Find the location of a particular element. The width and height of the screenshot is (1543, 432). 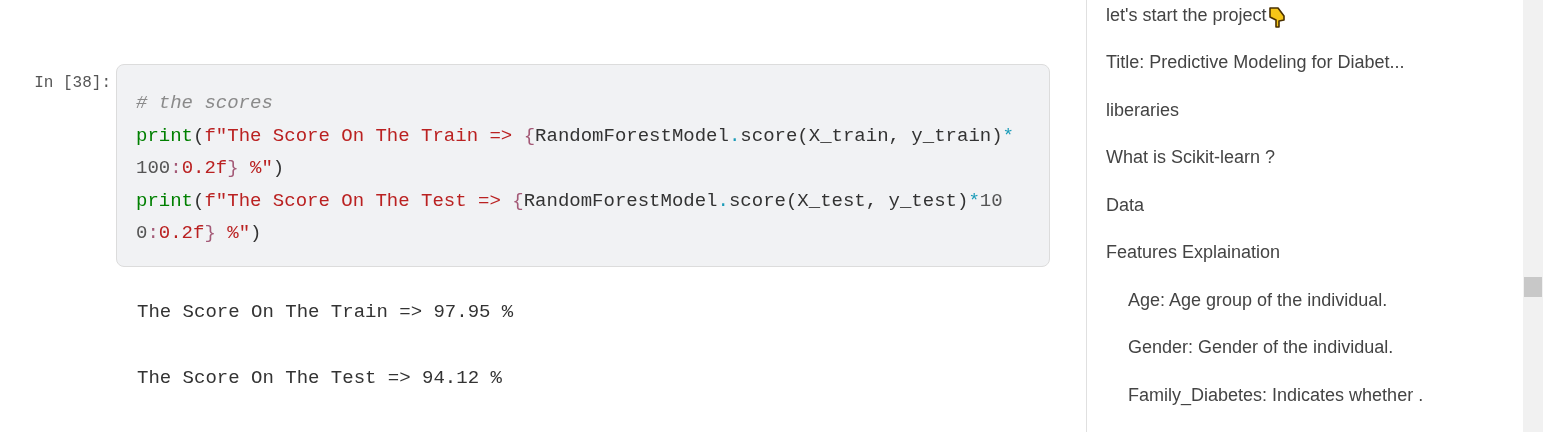

toc-item: Family_Diabetes: Indicates whether . is located at coordinates (1276, 395).